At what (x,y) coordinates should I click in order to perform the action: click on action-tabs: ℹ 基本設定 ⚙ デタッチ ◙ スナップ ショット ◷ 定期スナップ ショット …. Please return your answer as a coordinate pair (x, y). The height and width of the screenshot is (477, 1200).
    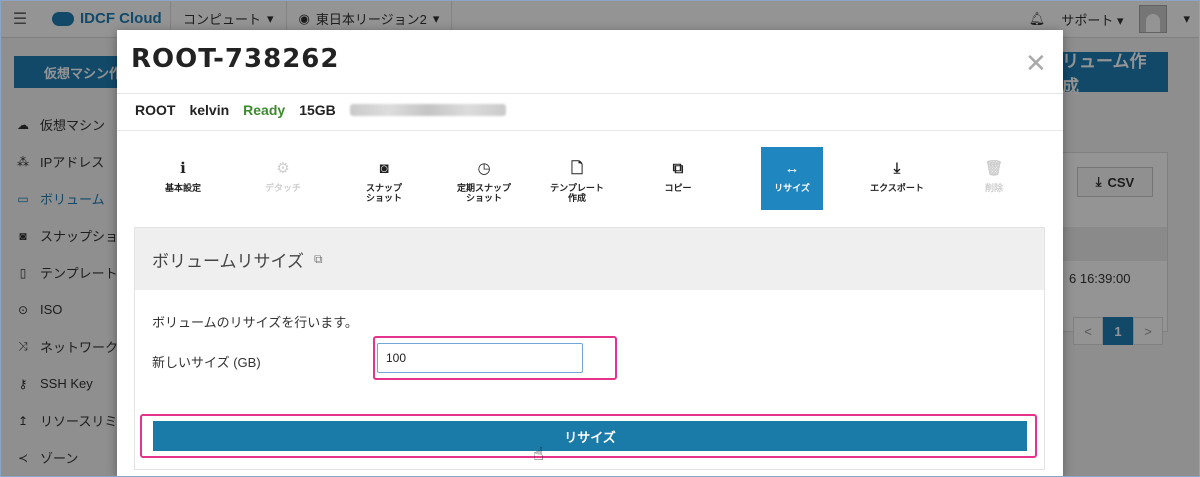
    Looking at the image, I should click on (589, 179).